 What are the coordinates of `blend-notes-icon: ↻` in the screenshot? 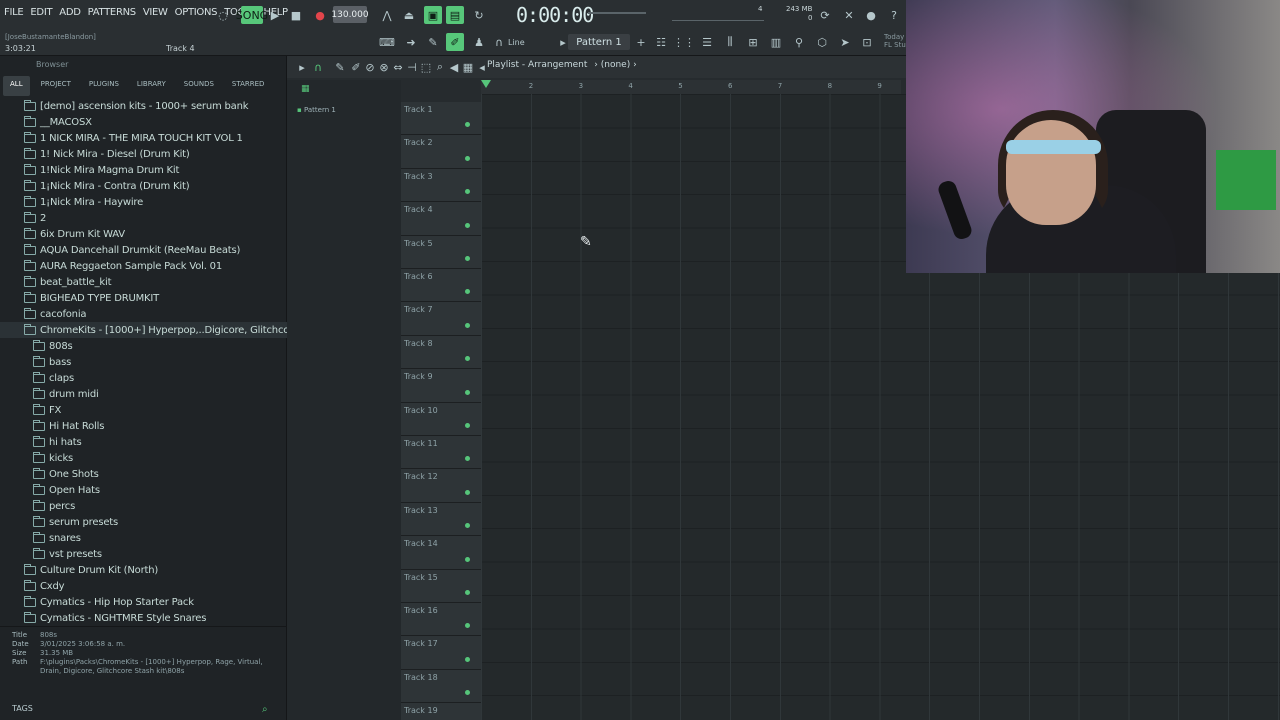 It's located at (479, 15).